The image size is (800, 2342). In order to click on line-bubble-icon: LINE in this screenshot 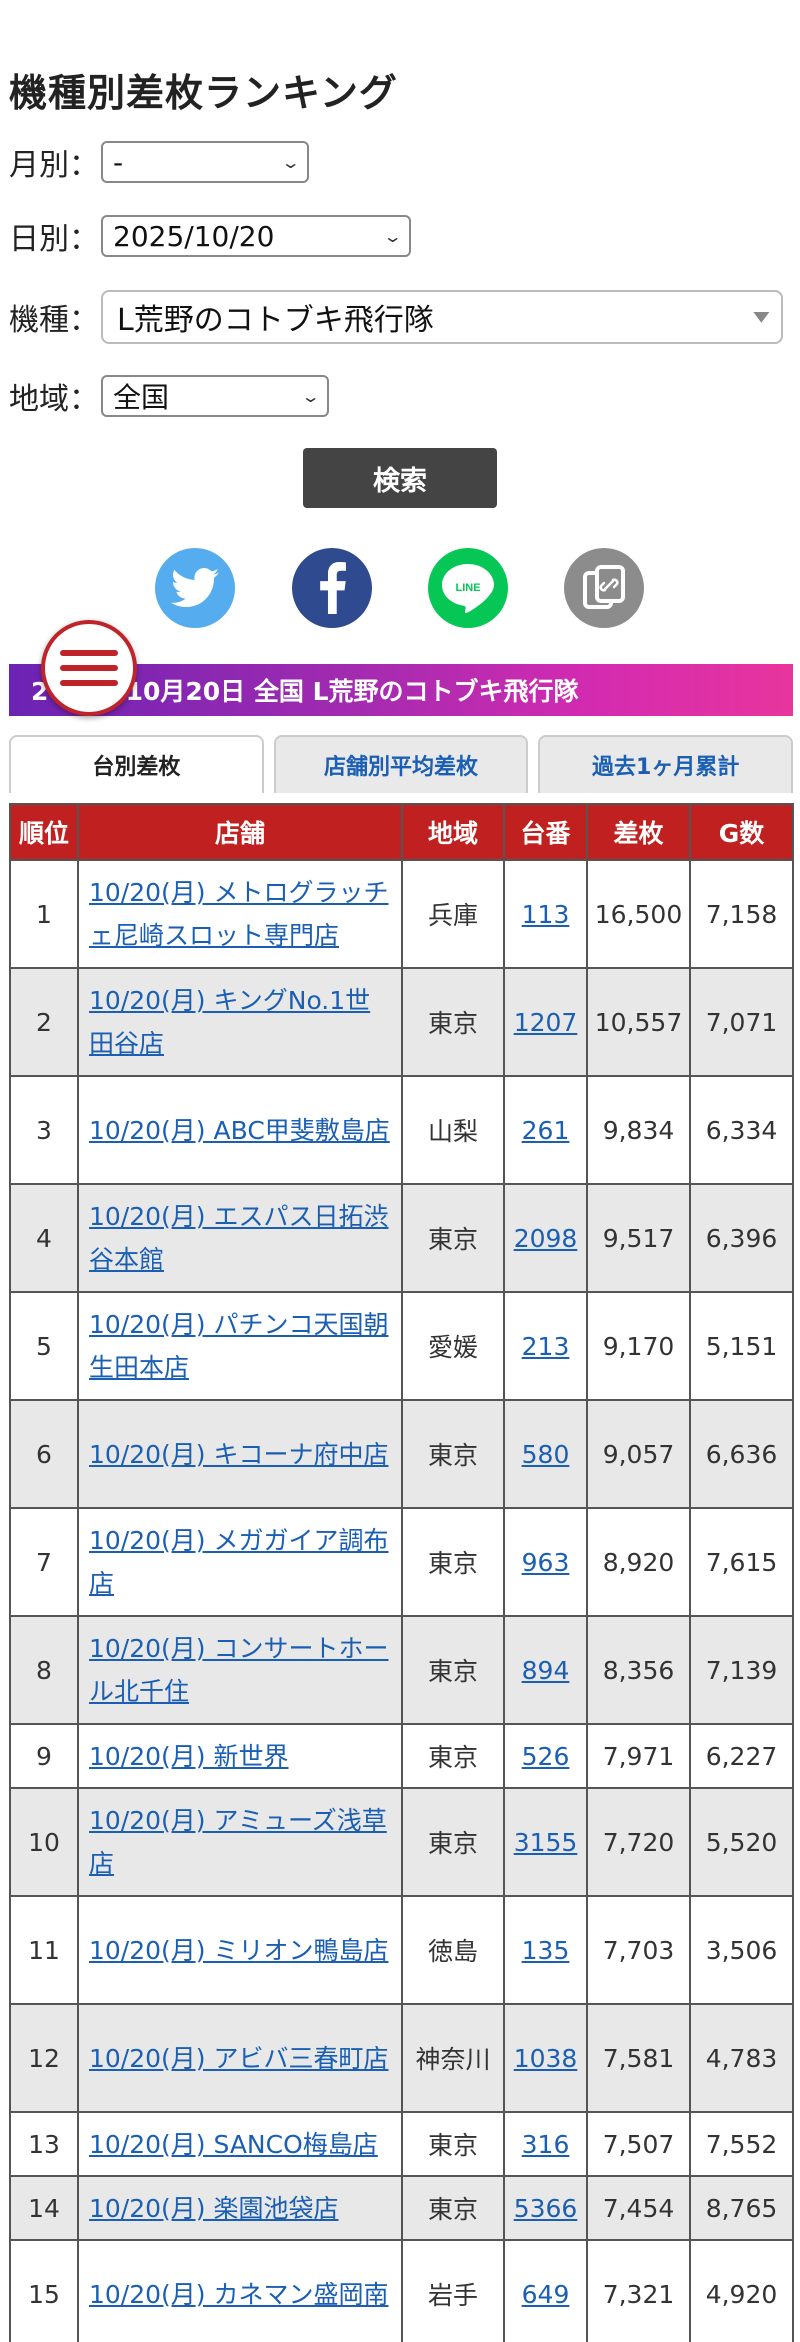, I will do `click(468, 588)`.